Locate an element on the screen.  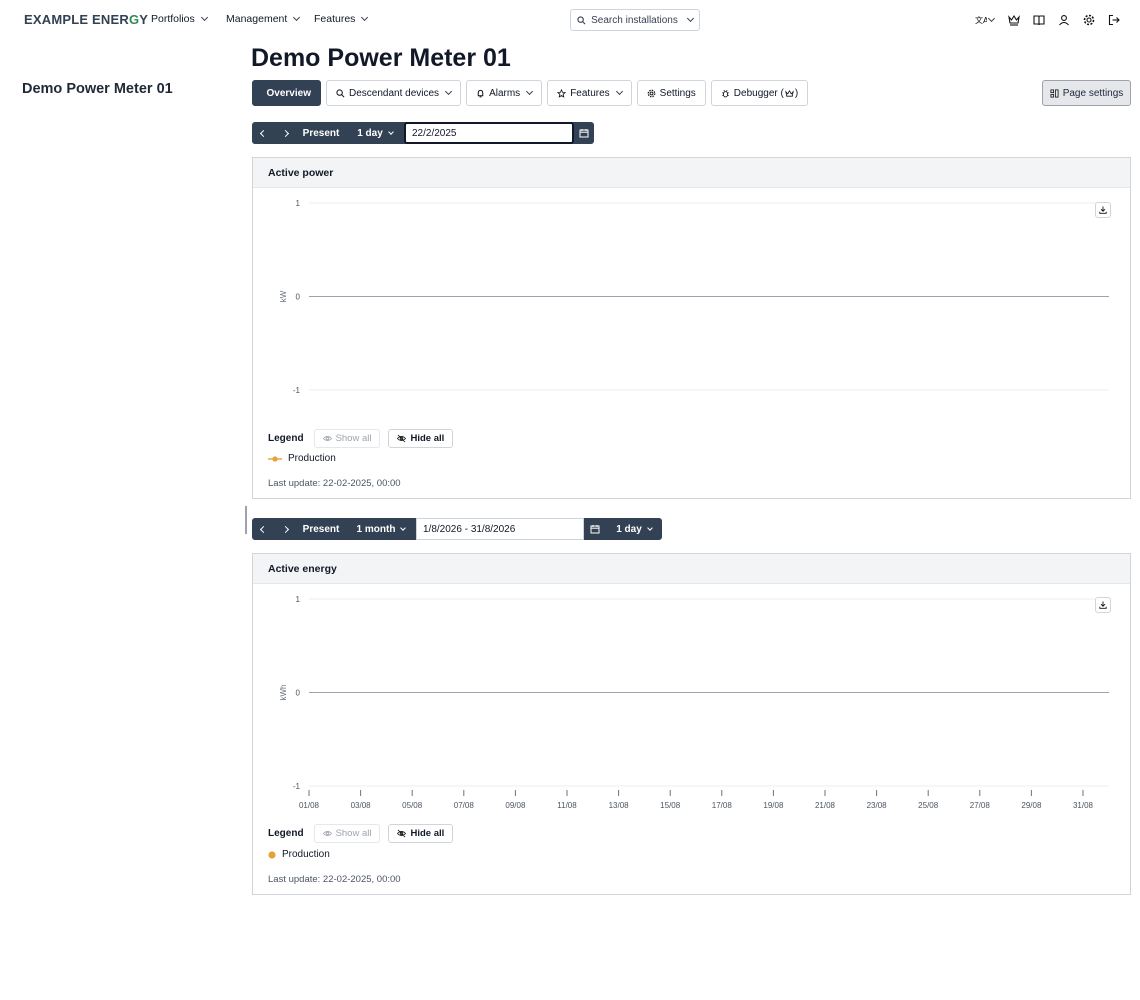
active-power-chart: 1 0 -1 kW is located at coordinates (694, 297).